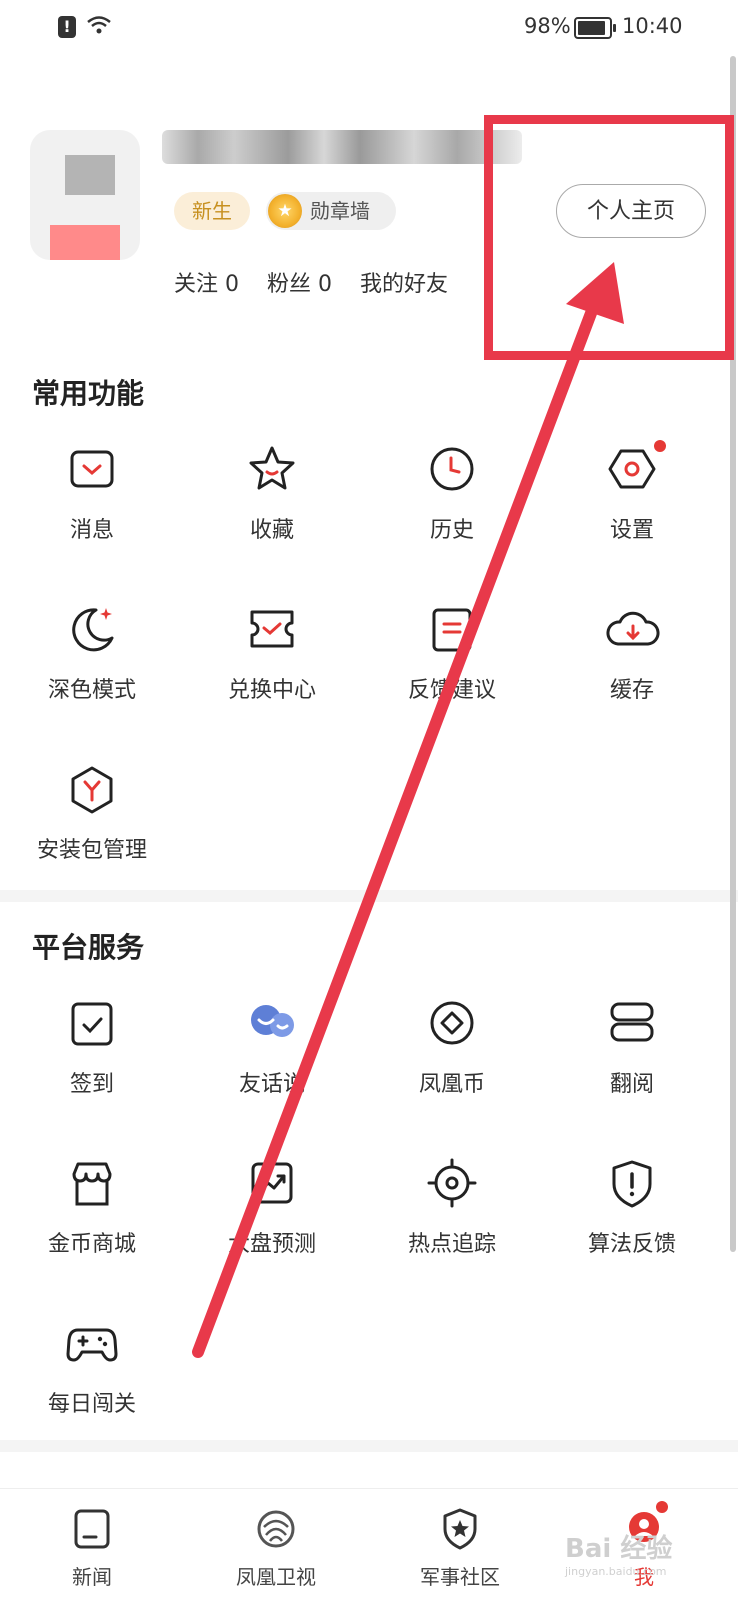  What do you see at coordinates (632, 1064) in the screenshot?
I see `grid-item-browse: 翻阅` at bounding box center [632, 1064].